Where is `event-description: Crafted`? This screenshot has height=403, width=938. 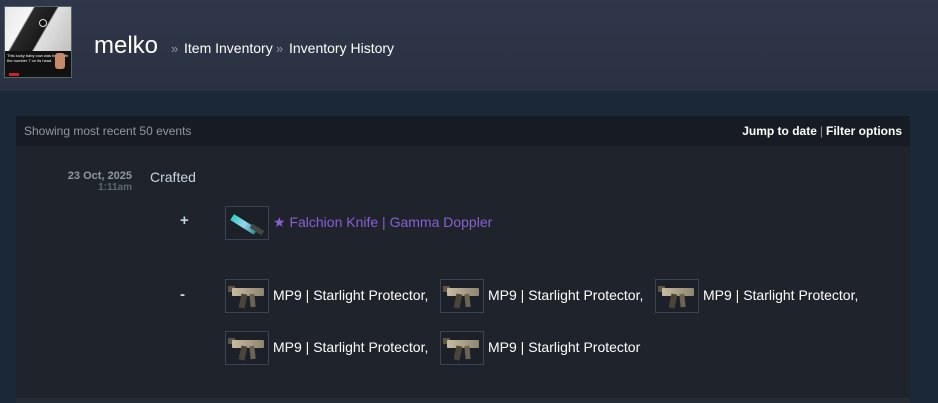 event-description: Crafted is located at coordinates (173, 177).